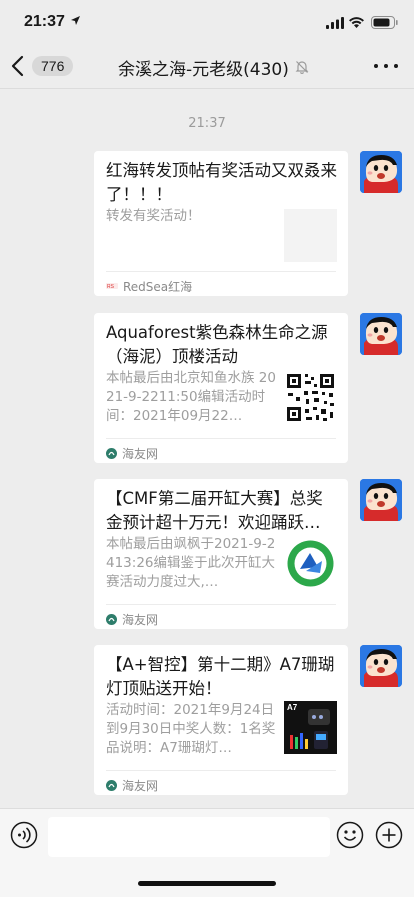  I want to click on cellular-signal-icon, so click(335, 23).